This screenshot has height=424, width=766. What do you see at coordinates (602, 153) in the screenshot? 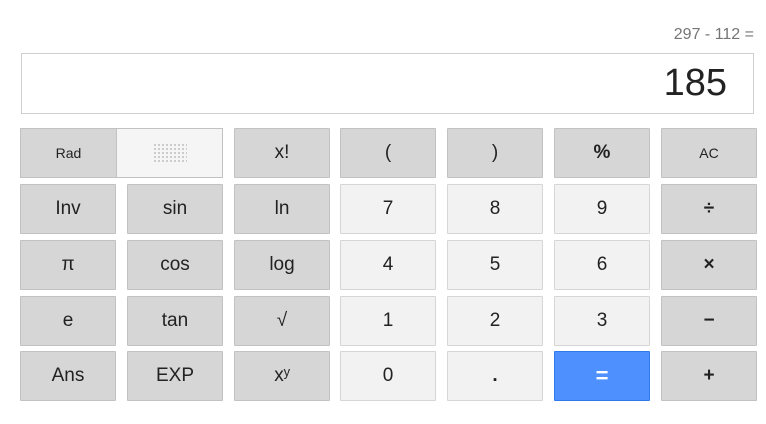
I see `percent-button: %` at bounding box center [602, 153].